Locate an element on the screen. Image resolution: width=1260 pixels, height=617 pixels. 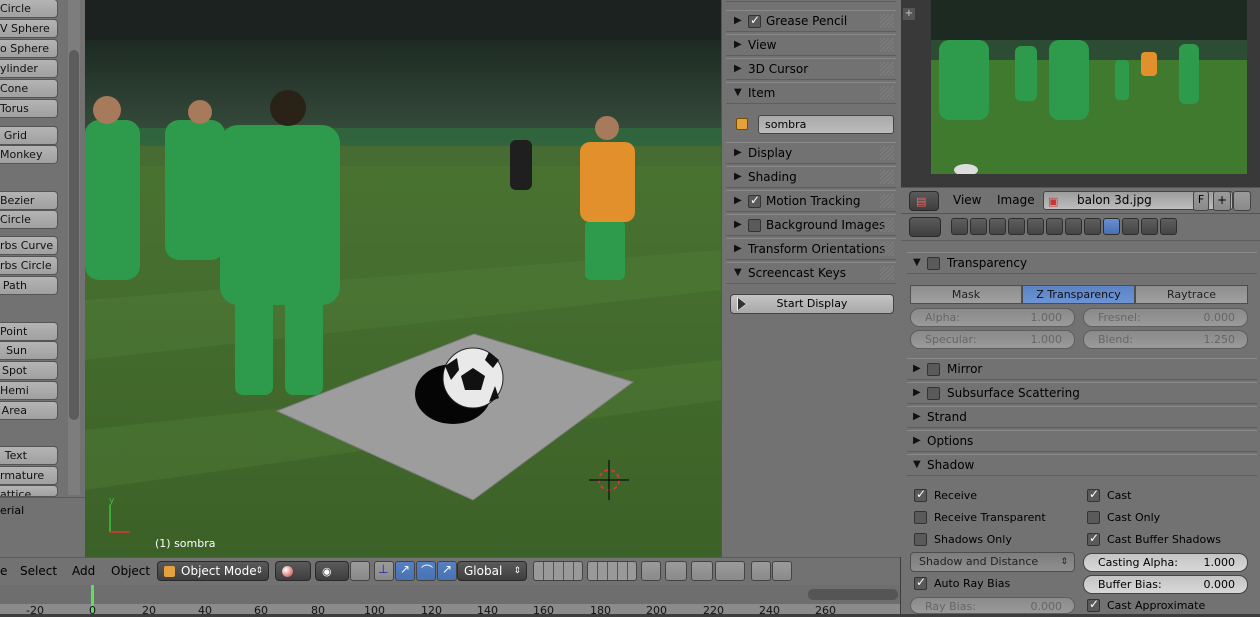
translate-mode-button: ↗ is located at coordinates (405, 571).